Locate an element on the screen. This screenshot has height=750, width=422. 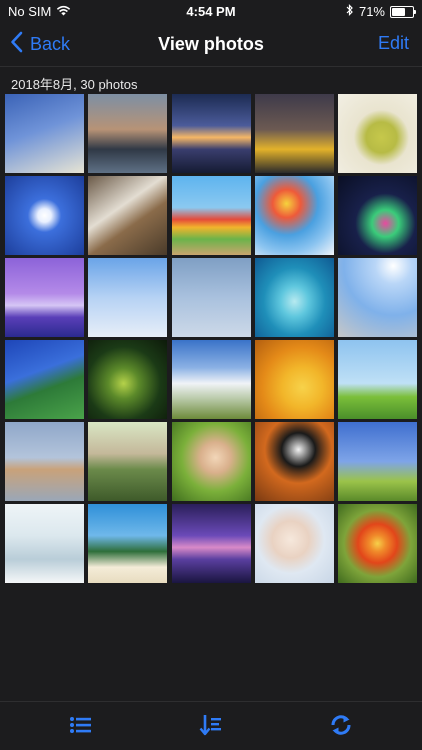
photo-thumbnail-baby-bubbles is located at coordinates (294, 543).